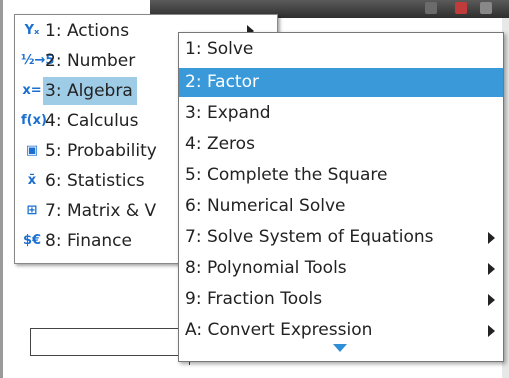 The width and height of the screenshot is (509, 378). I want to click on probability-icon: ▣, so click(32, 150).